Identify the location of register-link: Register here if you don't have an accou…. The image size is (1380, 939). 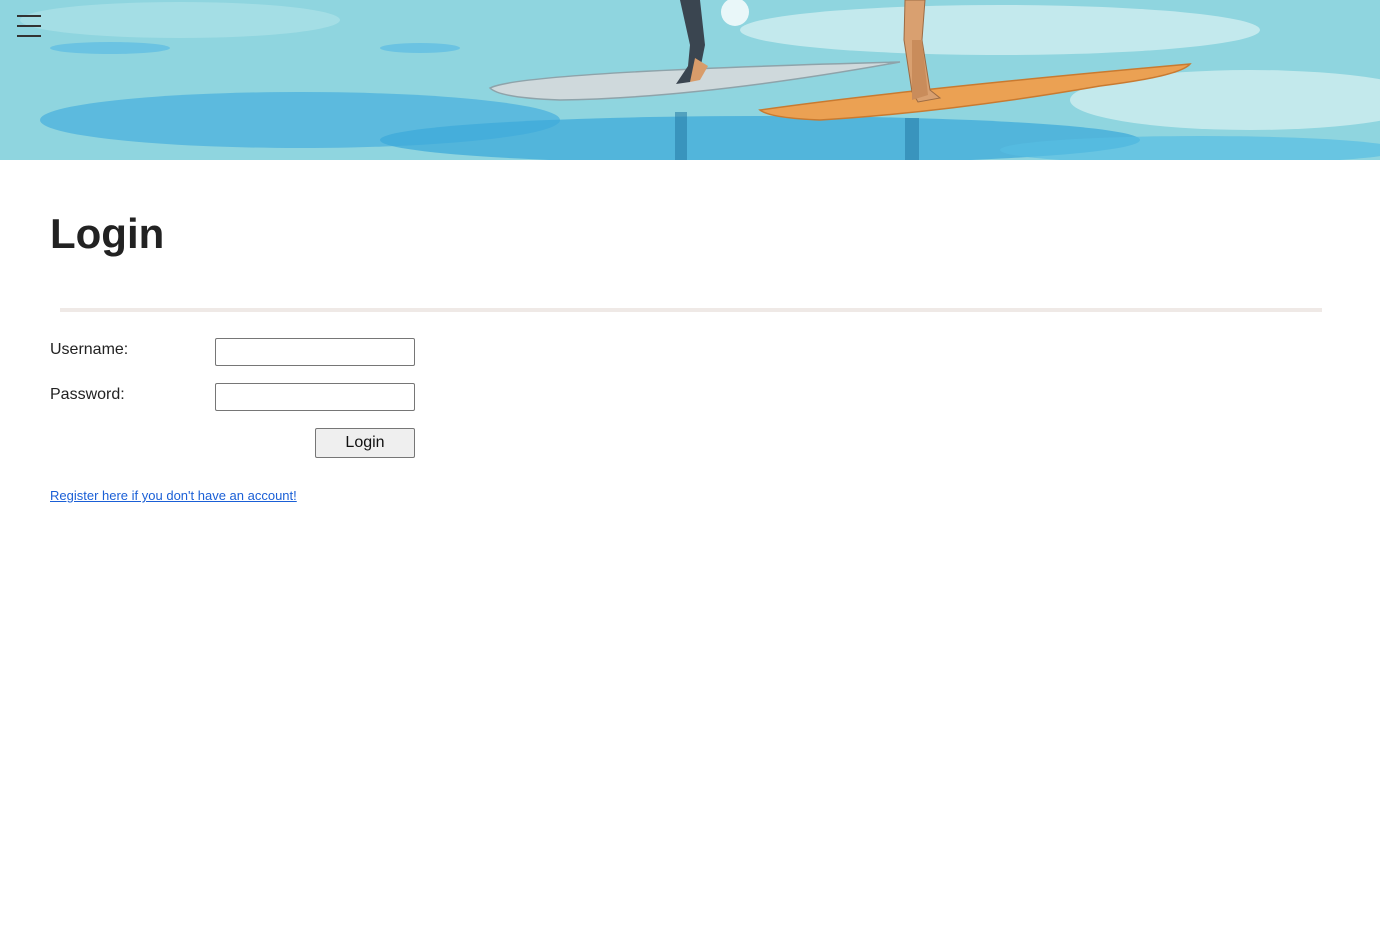
(173, 495).